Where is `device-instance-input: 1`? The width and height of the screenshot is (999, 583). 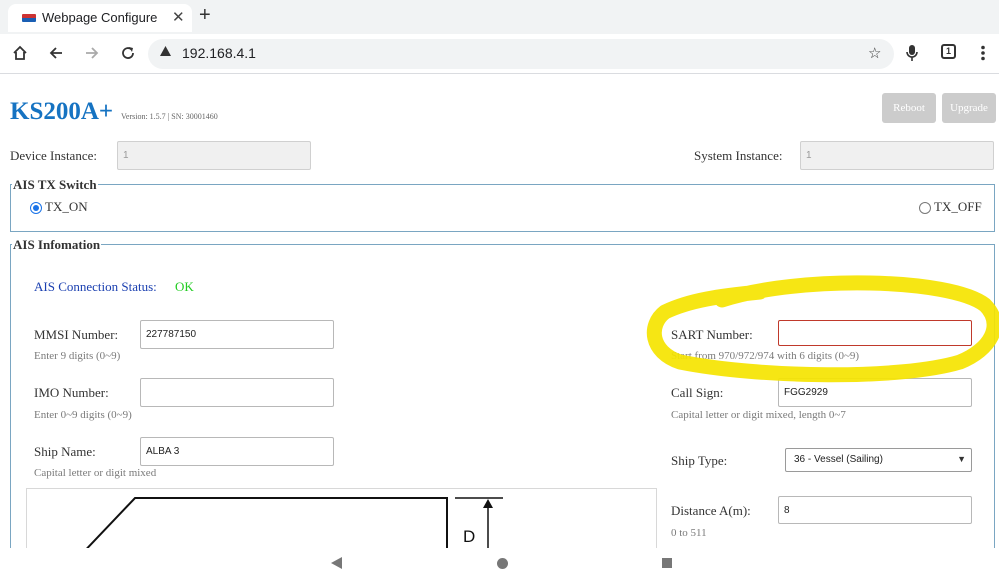 device-instance-input: 1 is located at coordinates (214, 155).